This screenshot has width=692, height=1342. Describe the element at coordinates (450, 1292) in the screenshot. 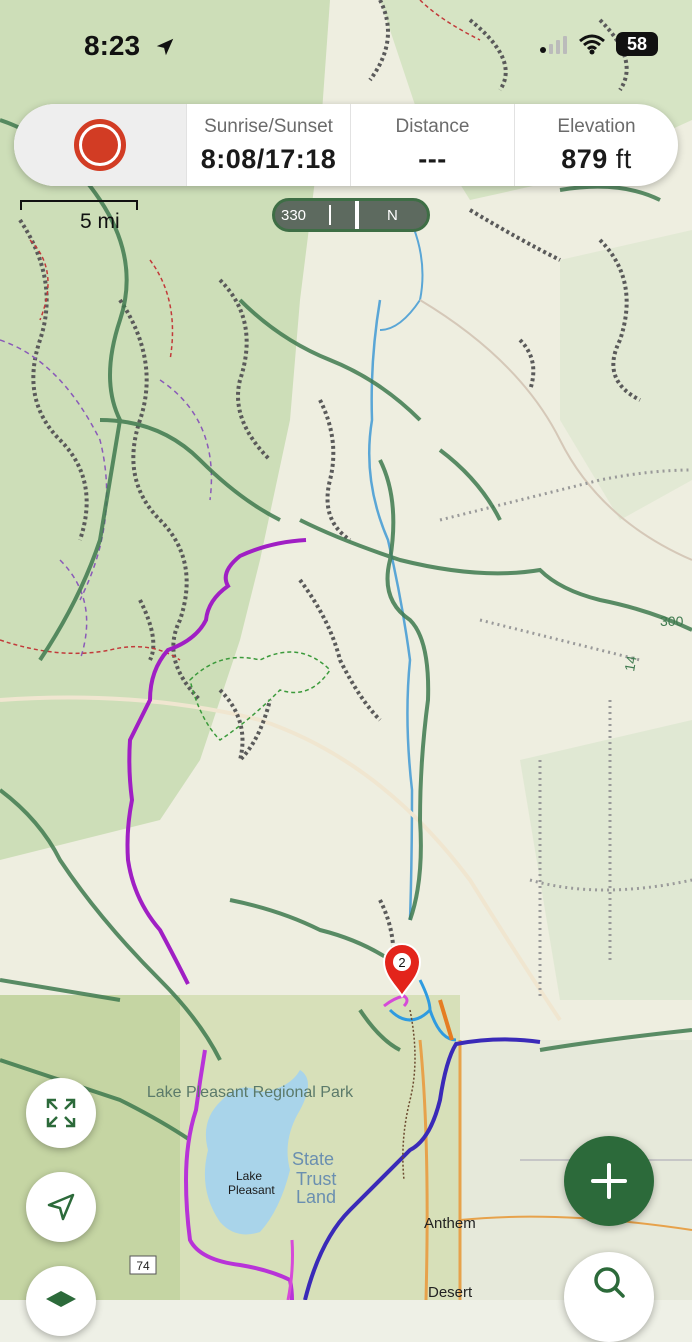

I see `svg-text: Desert` at that location.